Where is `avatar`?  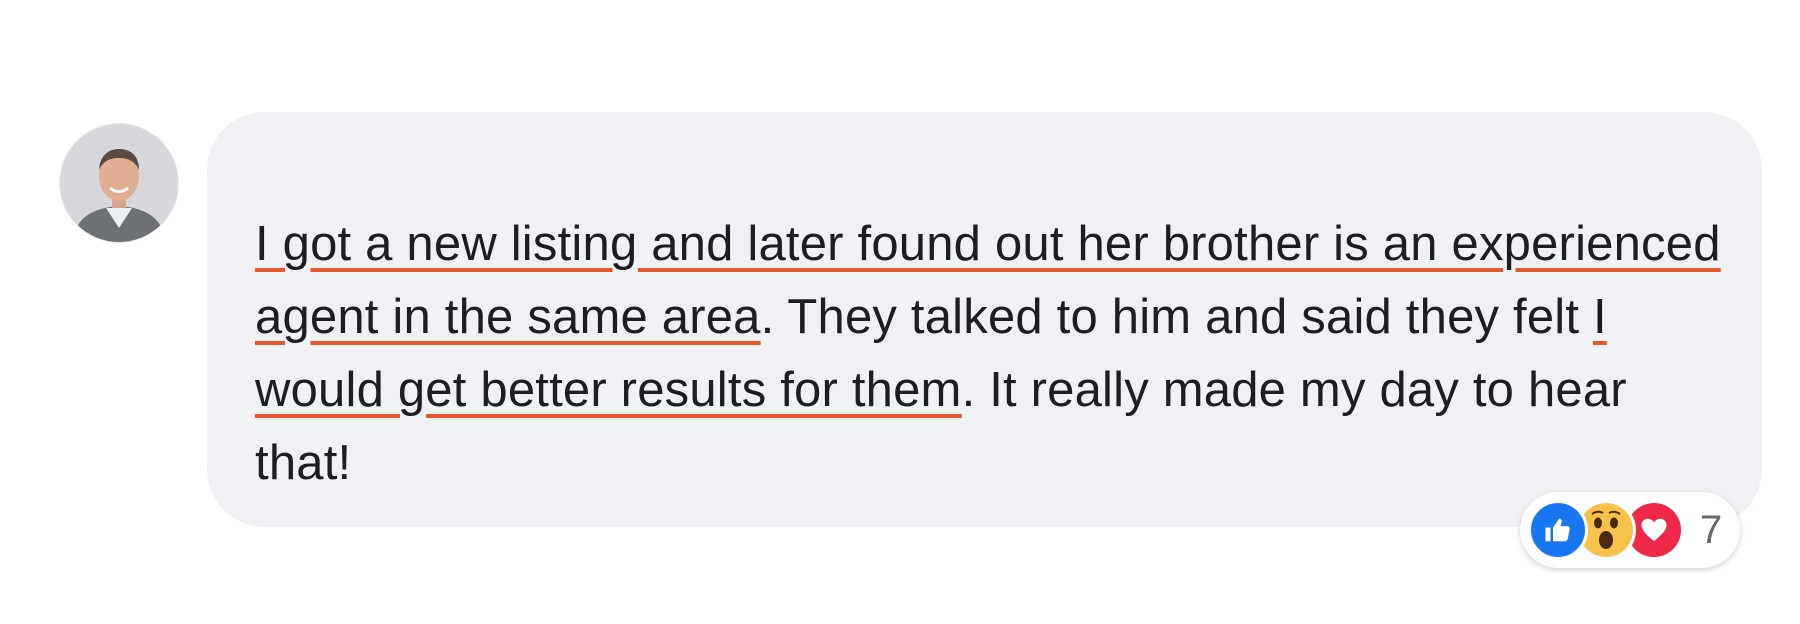 avatar is located at coordinates (119, 183).